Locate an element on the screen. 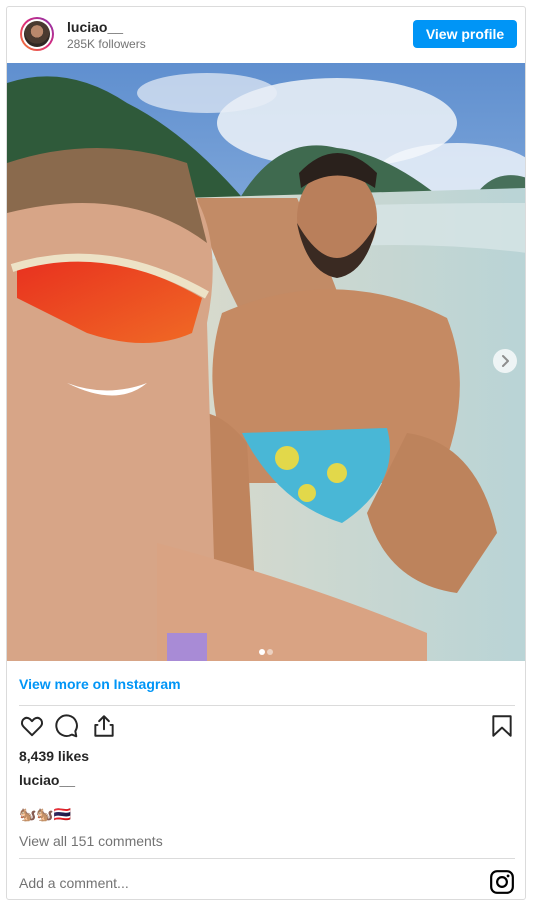 The width and height of the screenshot is (533, 907). follower-count: 285K followers is located at coordinates (106, 44).